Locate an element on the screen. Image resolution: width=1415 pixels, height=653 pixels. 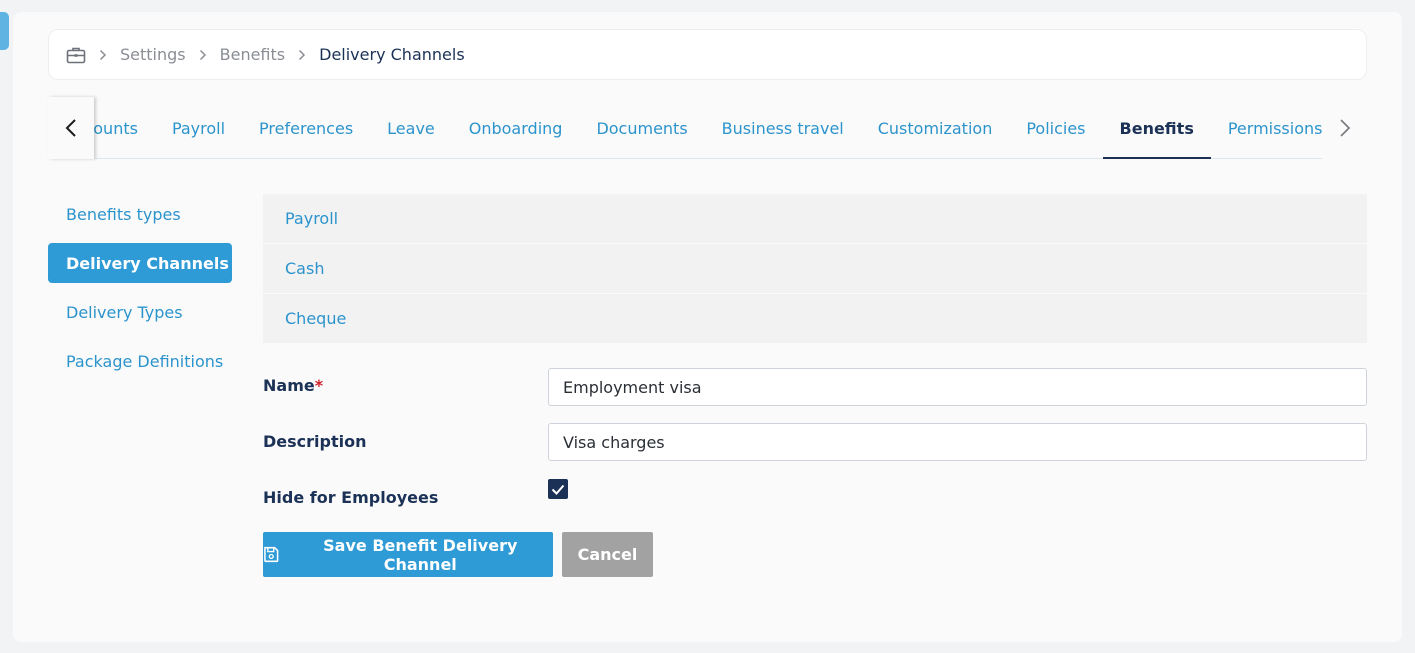
hide-for-employees-label: Hide for Employees is located at coordinates (351, 497).